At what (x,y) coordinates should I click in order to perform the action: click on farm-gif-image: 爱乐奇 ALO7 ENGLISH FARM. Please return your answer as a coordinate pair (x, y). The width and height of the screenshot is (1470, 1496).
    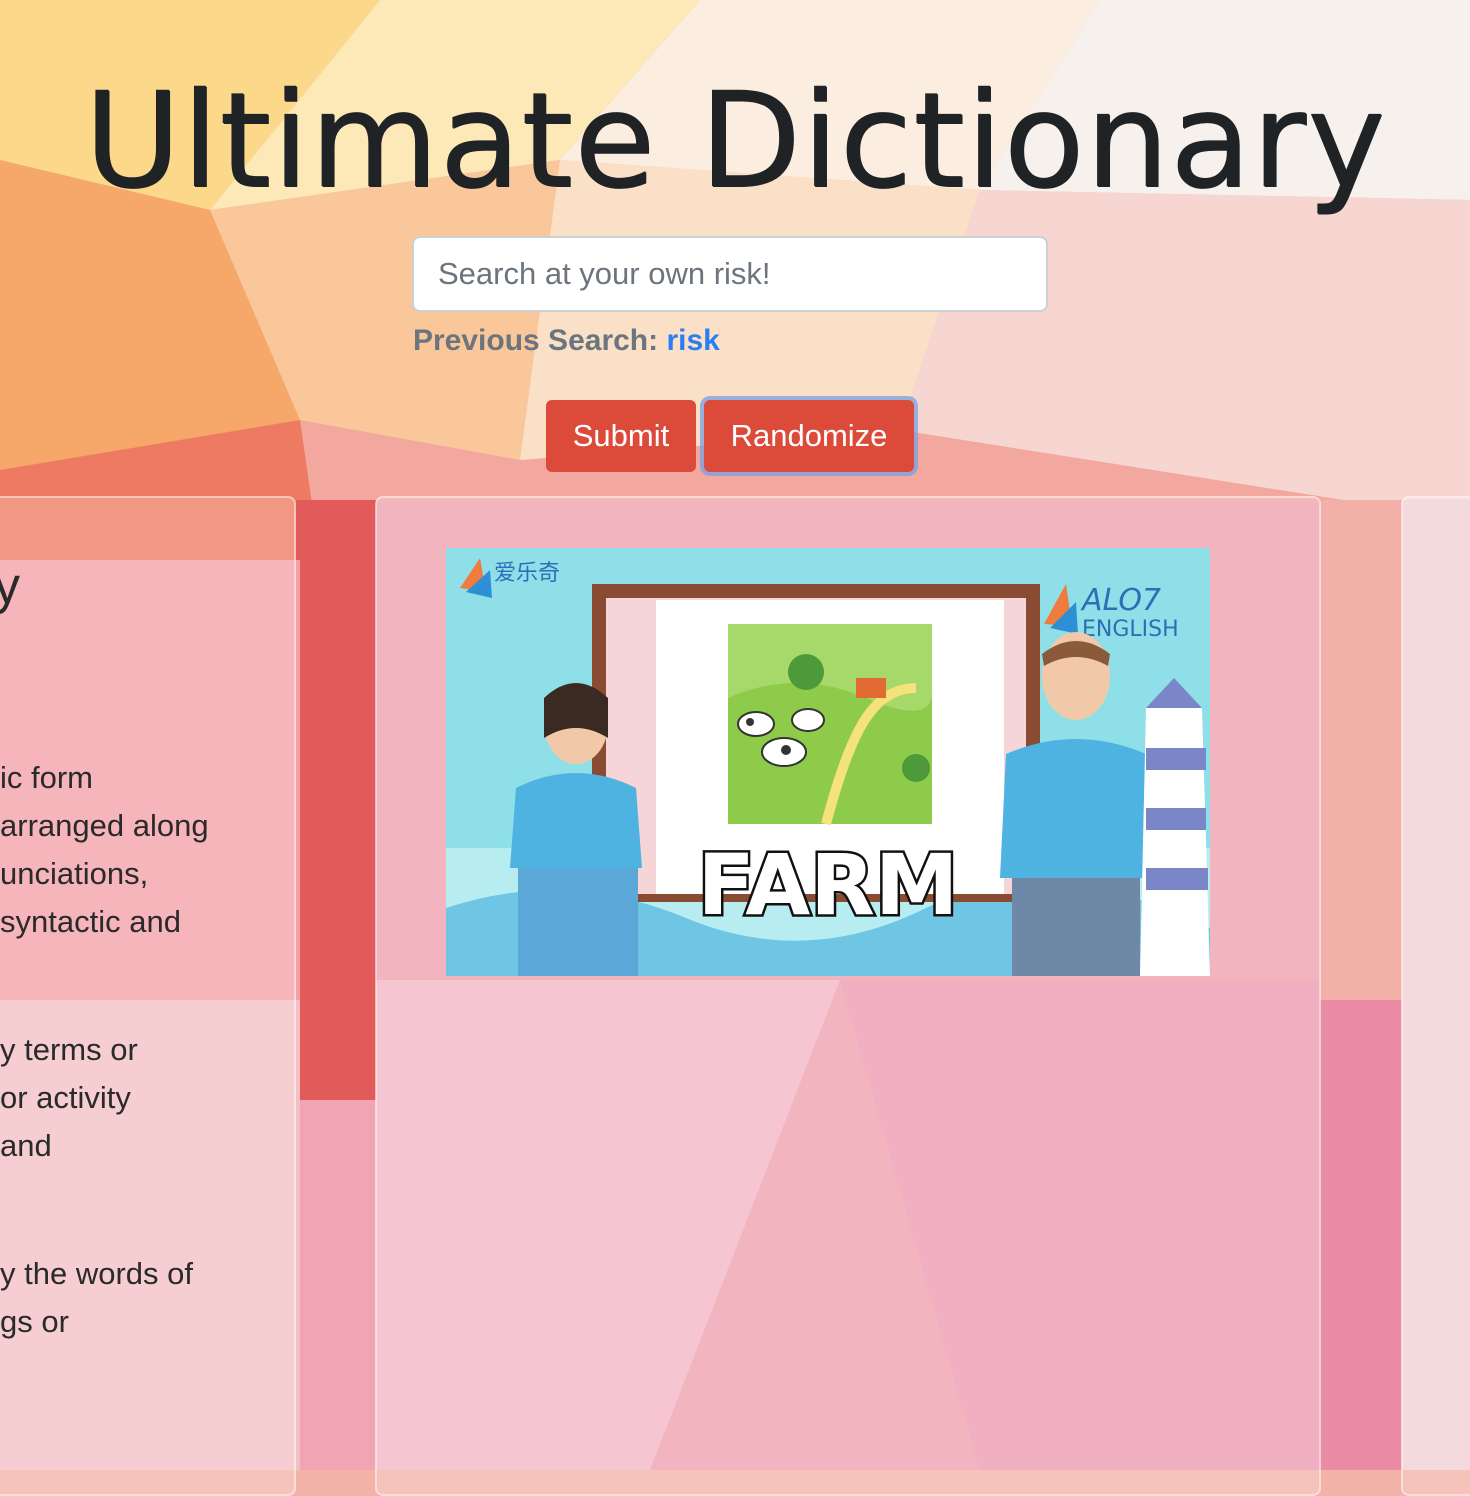
    Looking at the image, I should click on (828, 762).